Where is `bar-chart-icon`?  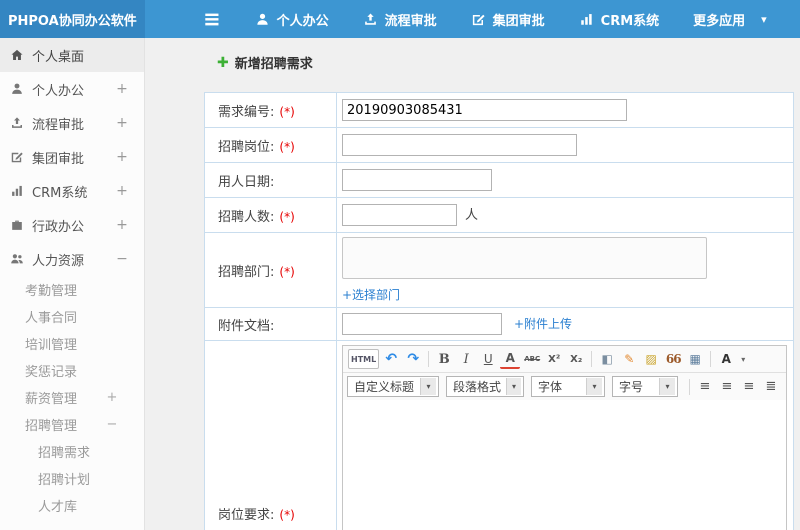
bar-chart-icon is located at coordinates (17, 190).